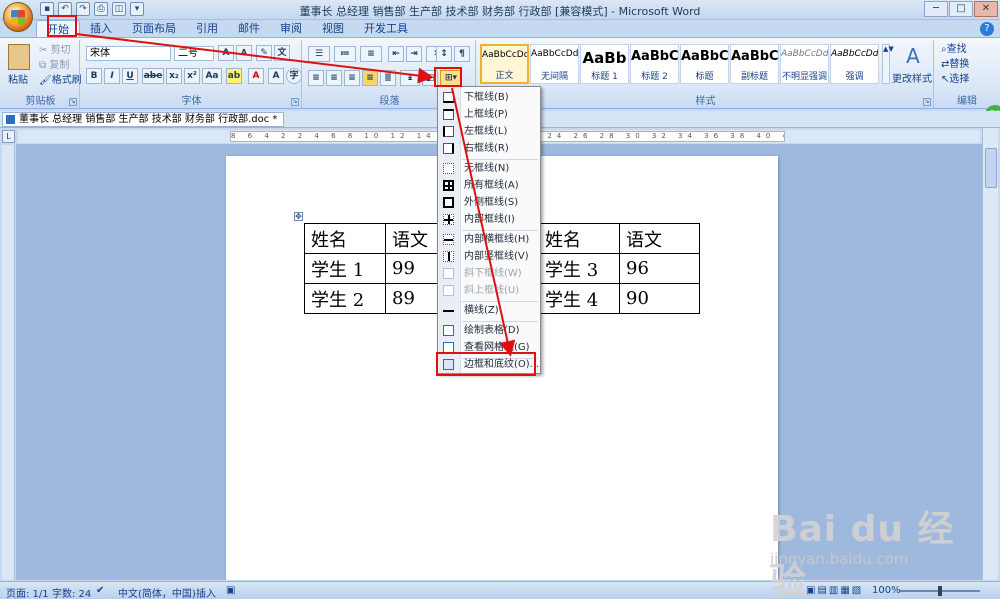 The image size is (1000, 599). I want to click on arrow-home-to-borders, so click(254, 58).